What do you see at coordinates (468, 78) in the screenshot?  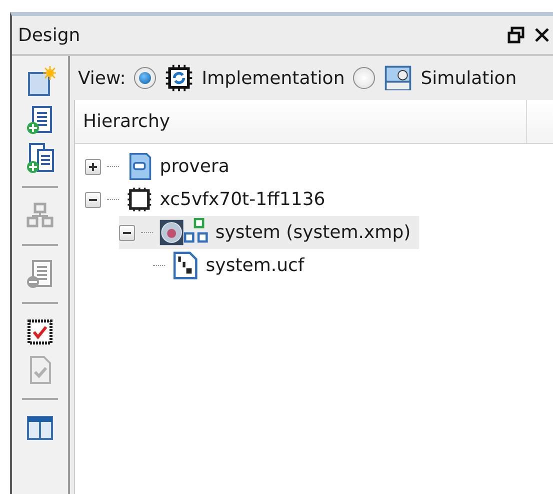 I see `view-option-label: Simulation` at bounding box center [468, 78].